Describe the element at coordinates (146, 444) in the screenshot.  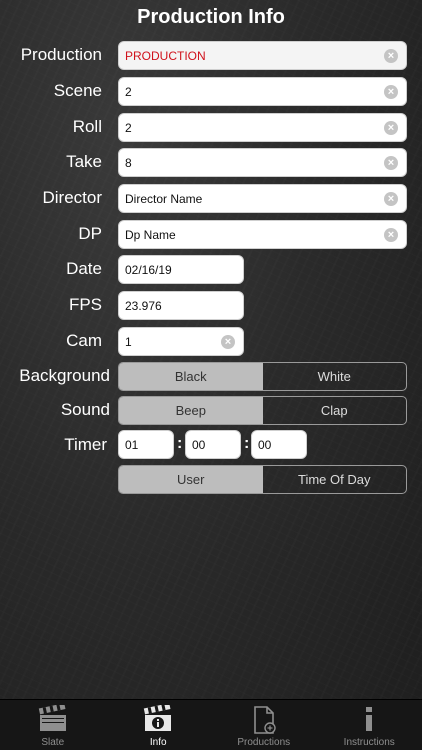
I see `timer-hours-field` at that location.